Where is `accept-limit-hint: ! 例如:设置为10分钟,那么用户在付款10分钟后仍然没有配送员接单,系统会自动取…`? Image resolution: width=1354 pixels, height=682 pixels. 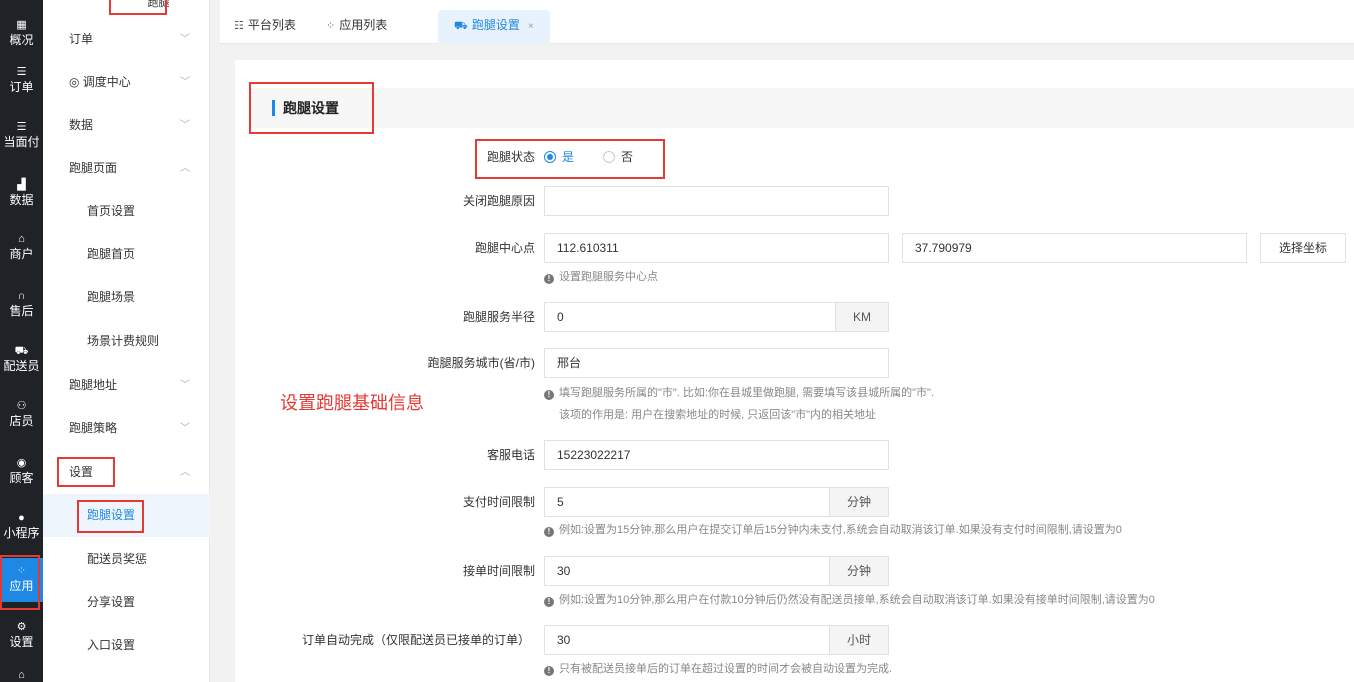
accept-limit-hint: ! 例如:设置为10分钟,那么用户在付款10分钟后仍然没有配送员接单,系统会自动取… is located at coordinates (849, 600).